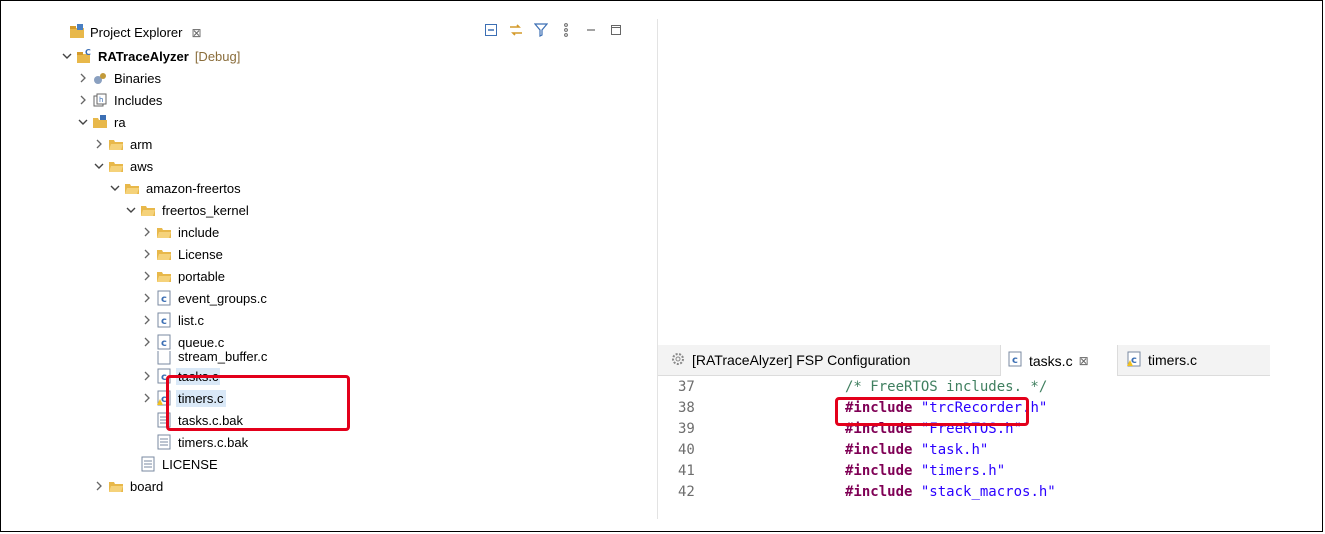  What do you see at coordinates (205, 298) in the screenshot?
I see `tree-item-event-groups: c event_groups.c` at bounding box center [205, 298].